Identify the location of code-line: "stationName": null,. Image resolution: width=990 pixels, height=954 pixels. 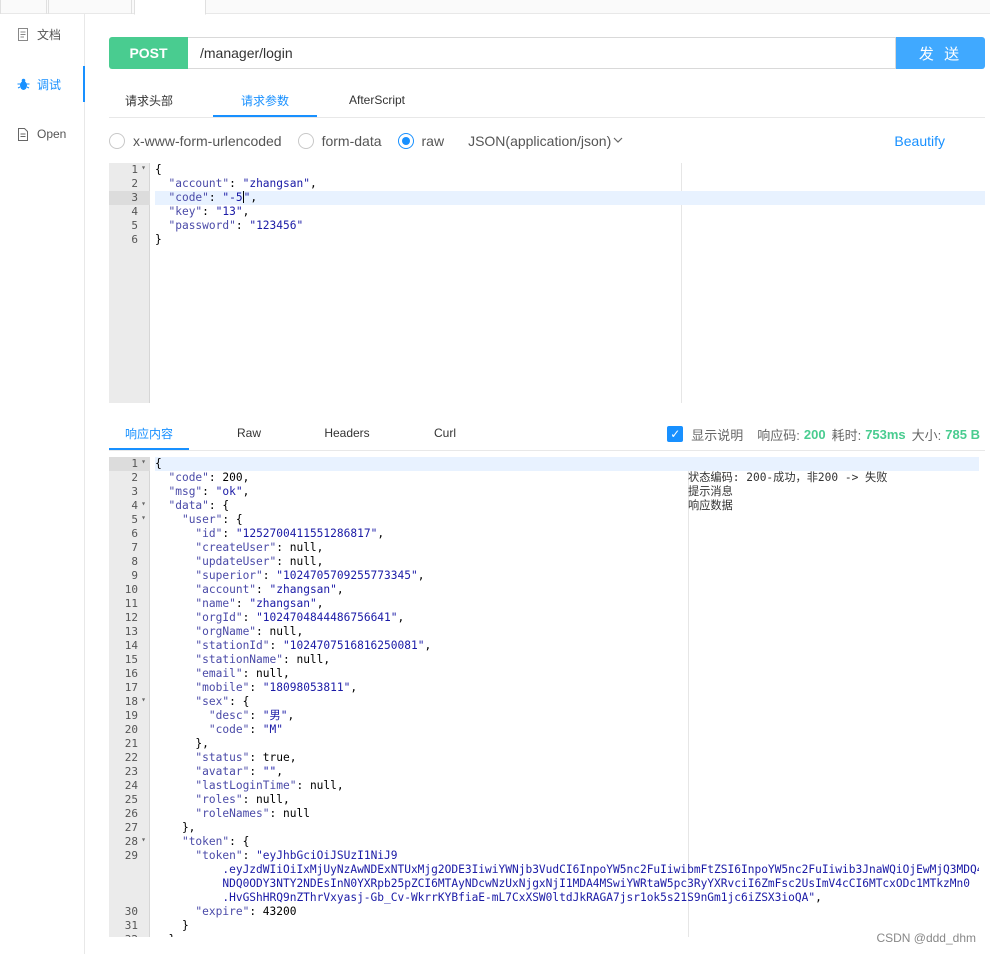
(263, 659).